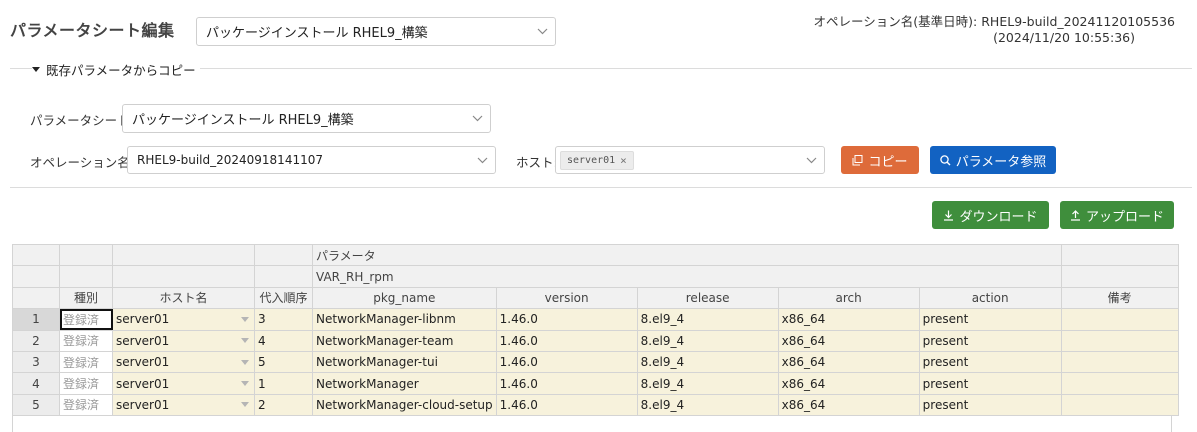  Describe the element at coordinates (998, 217) in the screenshot. I see `download-label: ダウンロード` at that location.